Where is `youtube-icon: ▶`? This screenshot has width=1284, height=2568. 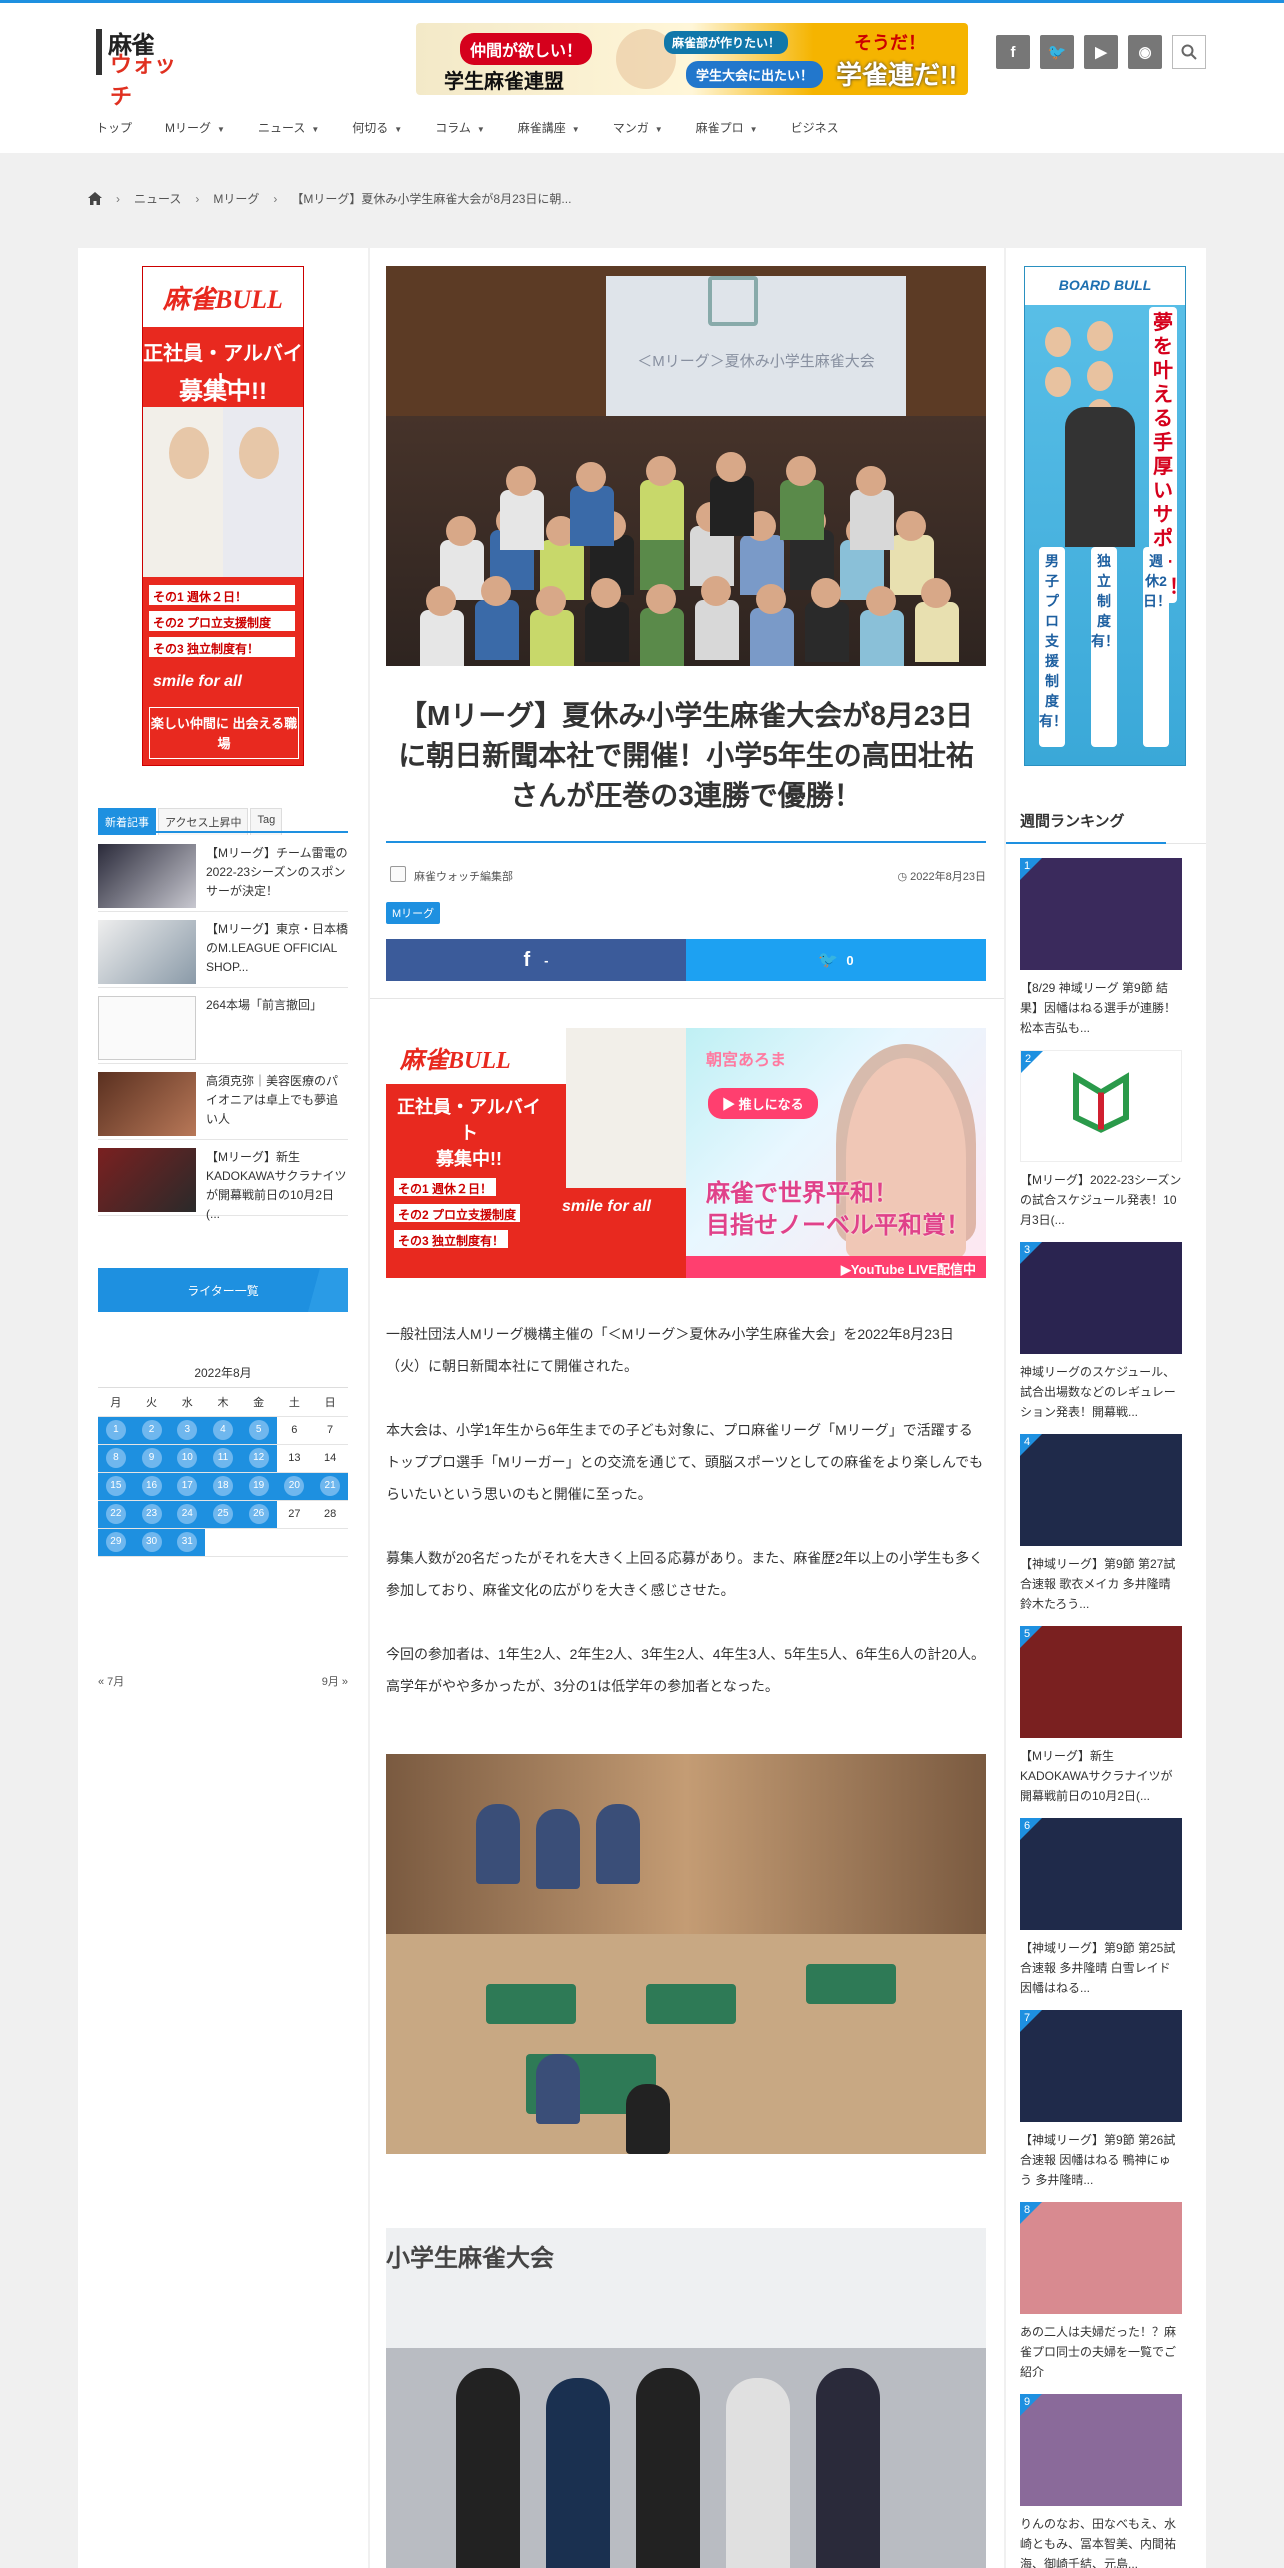
youtube-icon: ▶ is located at coordinates (1101, 52).